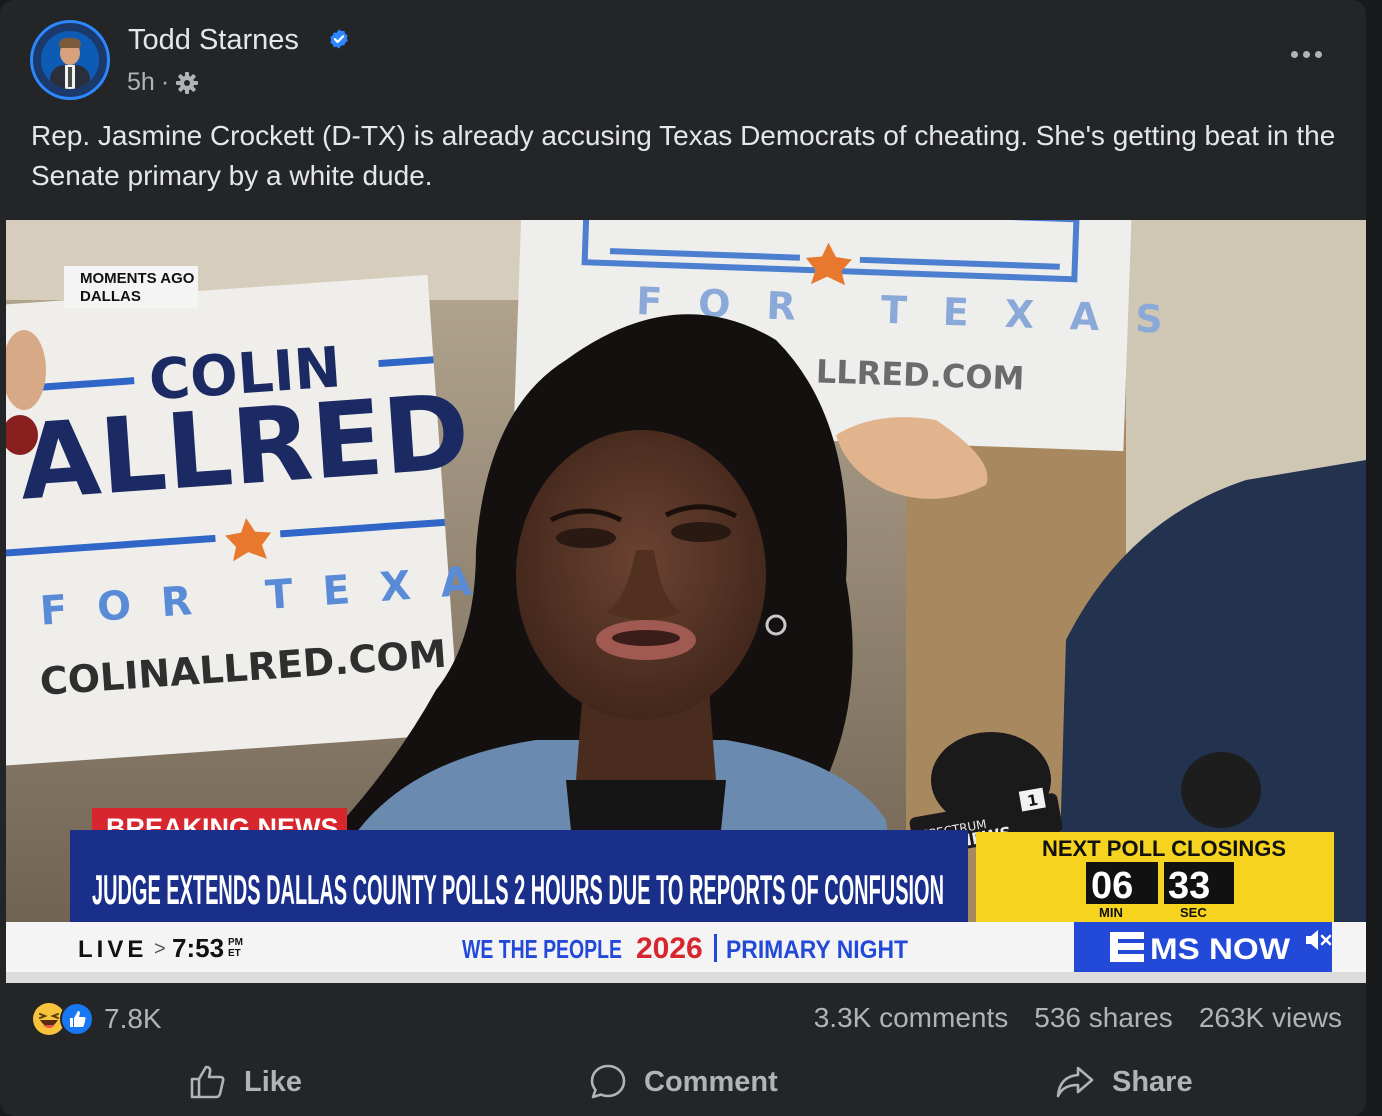  Describe the element at coordinates (110, 296) in the screenshot. I see `location-tag-line2: DALLAS` at that location.